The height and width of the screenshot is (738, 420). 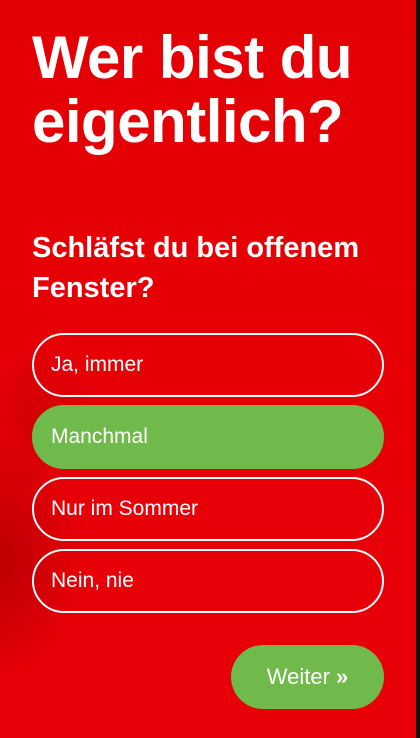 What do you see at coordinates (208, 581) in the screenshot?
I see `answer-option-nein-nie: Nein, nie` at bounding box center [208, 581].